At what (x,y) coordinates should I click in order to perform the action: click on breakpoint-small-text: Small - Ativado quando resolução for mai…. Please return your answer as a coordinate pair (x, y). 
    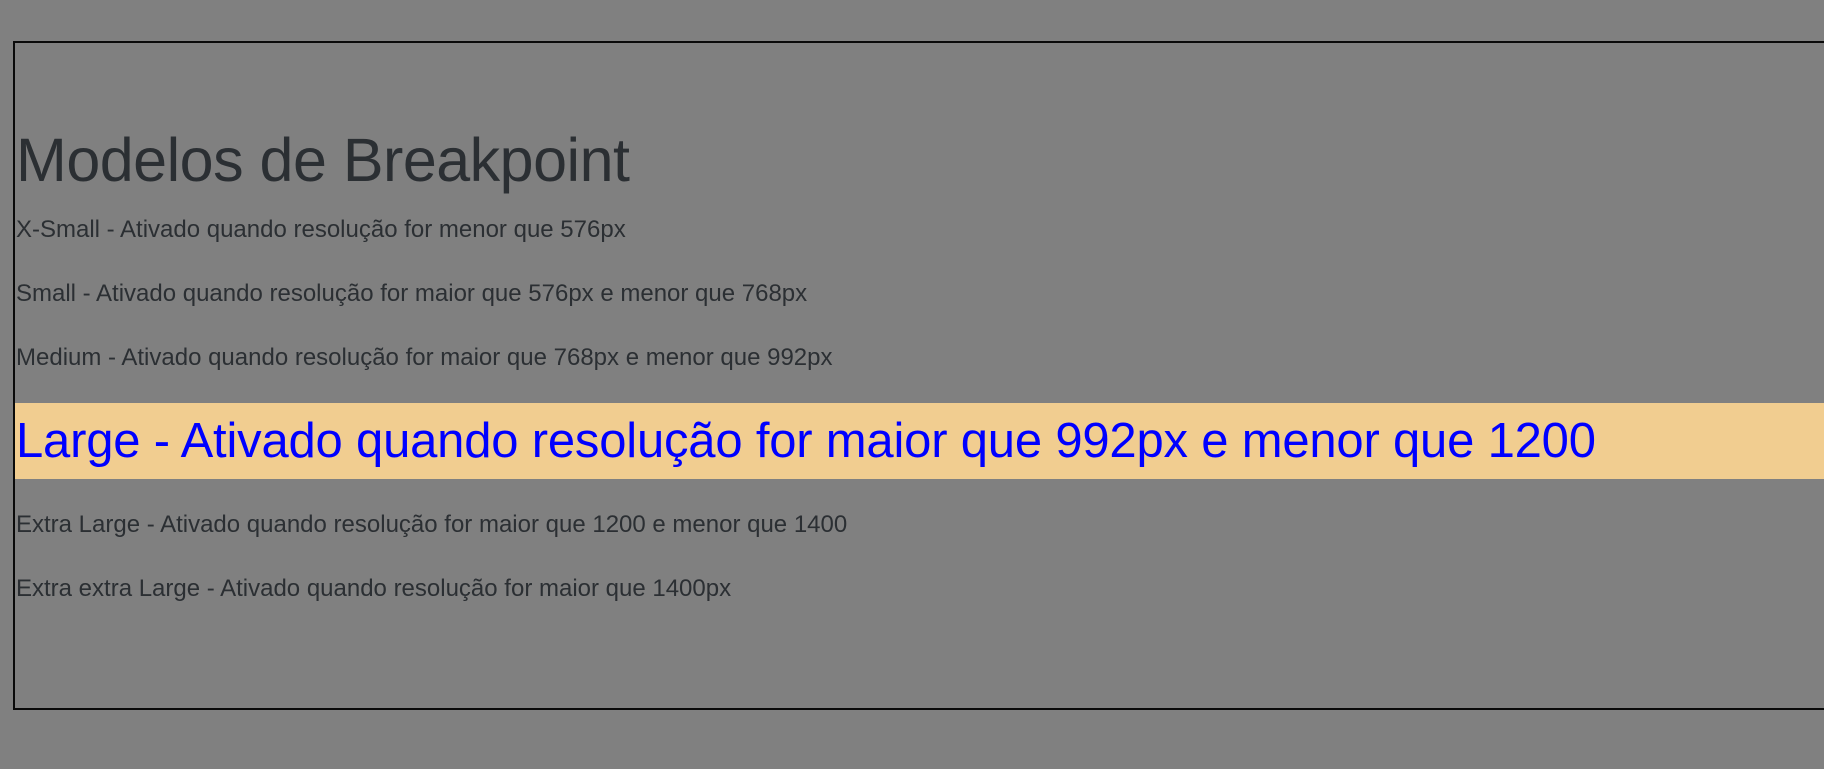
    Looking at the image, I should click on (412, 293).